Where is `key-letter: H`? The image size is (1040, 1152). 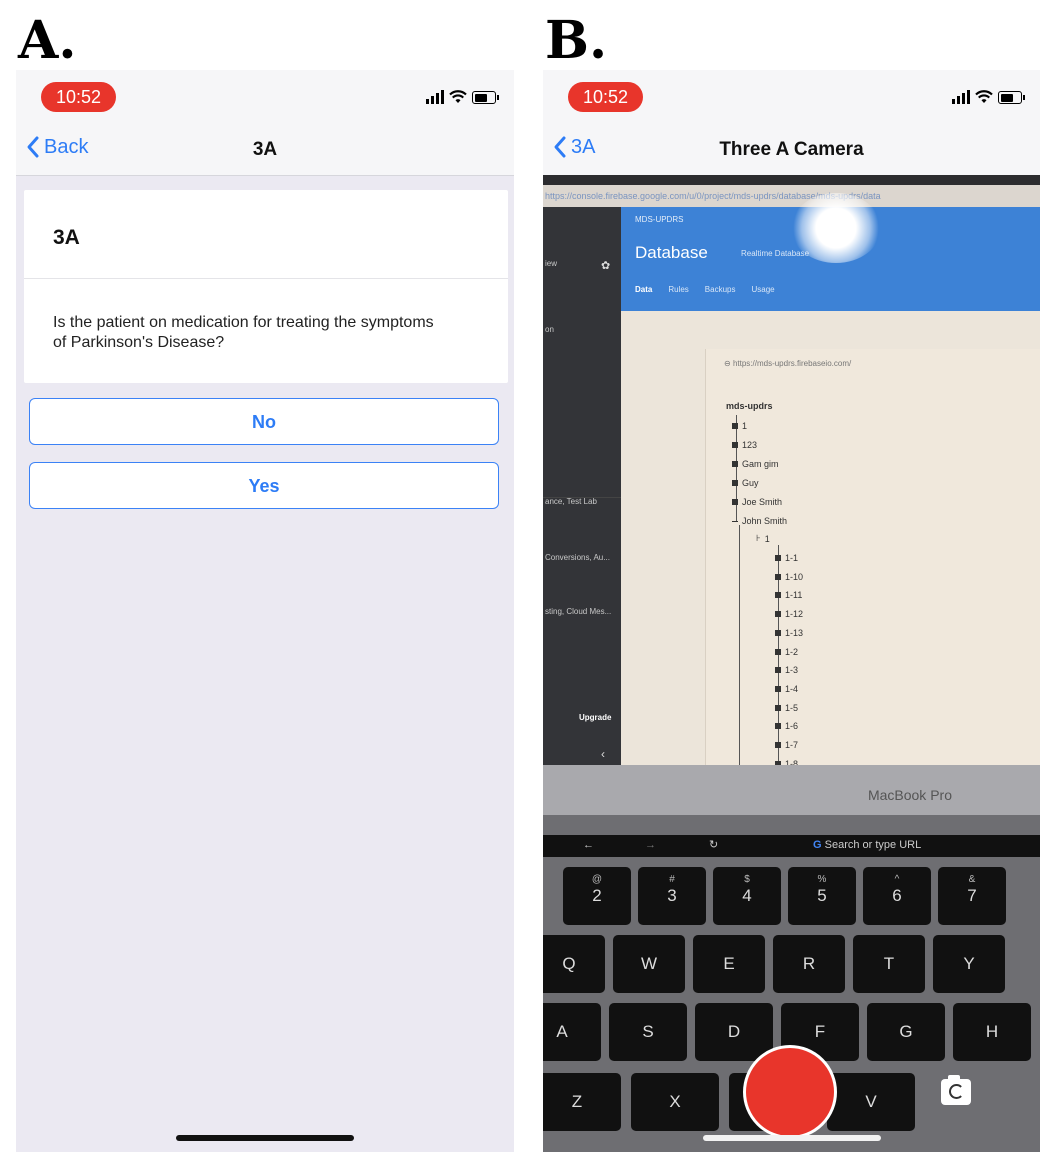
key-letter: H is located at coordinates (992, 1032).